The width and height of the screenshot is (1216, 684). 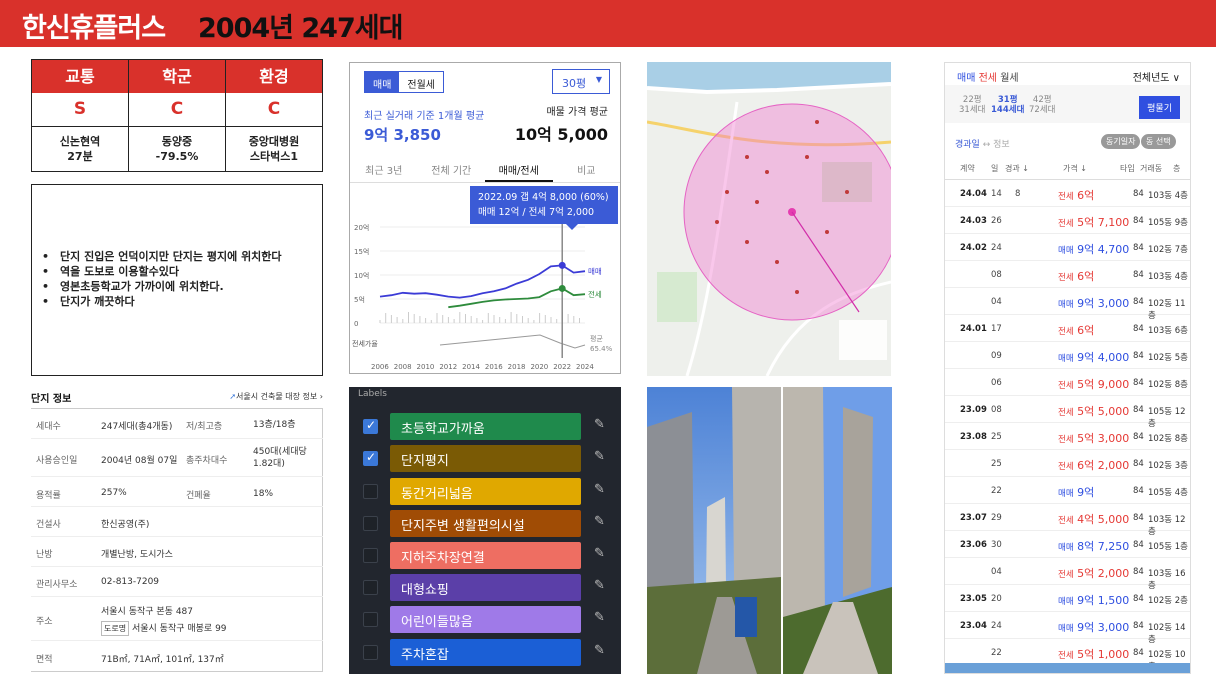 I want to click on tx-price: 매매 9억 4,700, so click(x=1094, y=249).